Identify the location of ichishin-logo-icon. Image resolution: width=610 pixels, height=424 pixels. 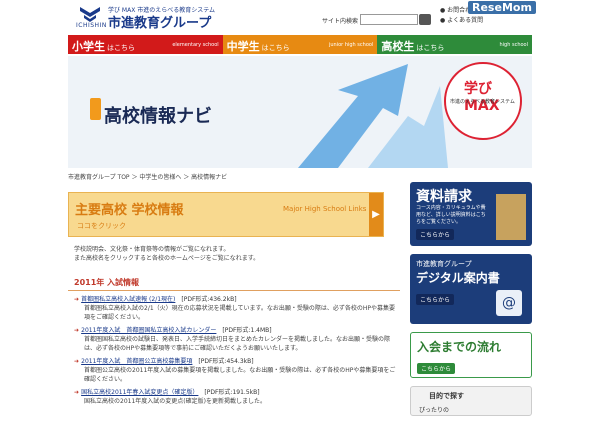
(90, 14).